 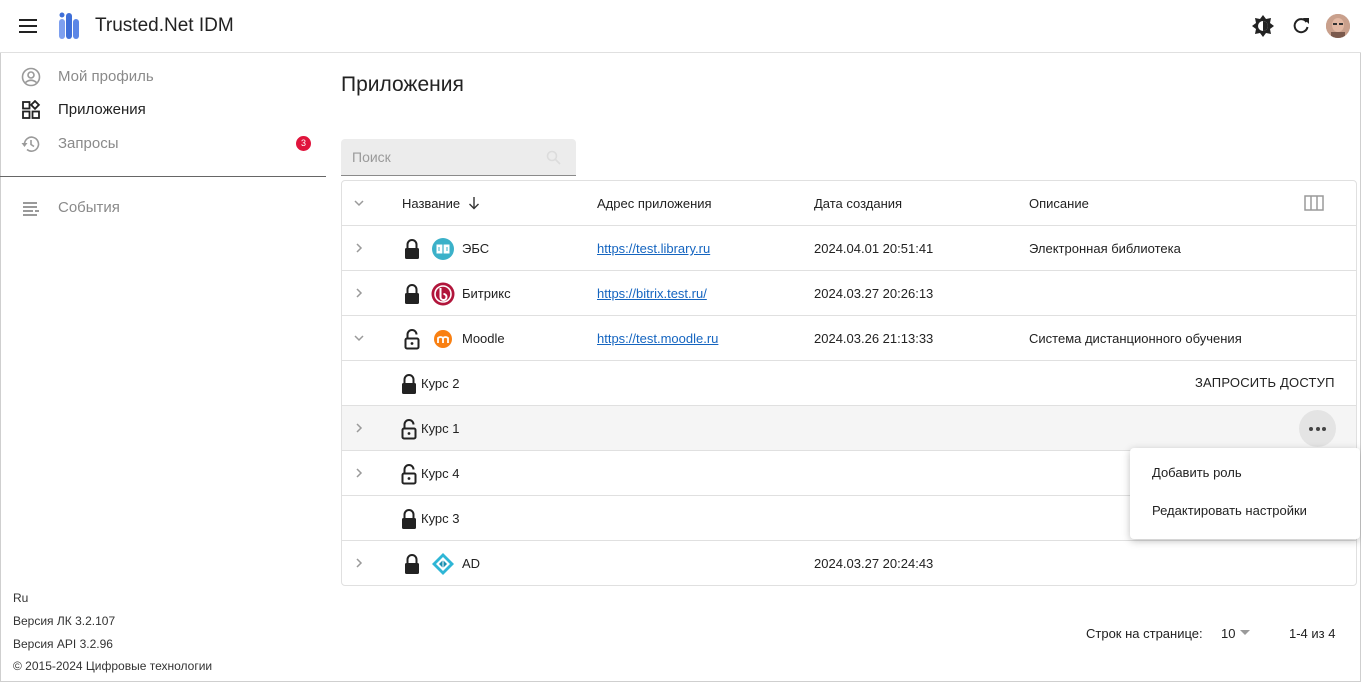 What do you see at coordinates (1301, 26) in the screenshot?
I see `refresh-icon` at bounding box center [1301, 26].